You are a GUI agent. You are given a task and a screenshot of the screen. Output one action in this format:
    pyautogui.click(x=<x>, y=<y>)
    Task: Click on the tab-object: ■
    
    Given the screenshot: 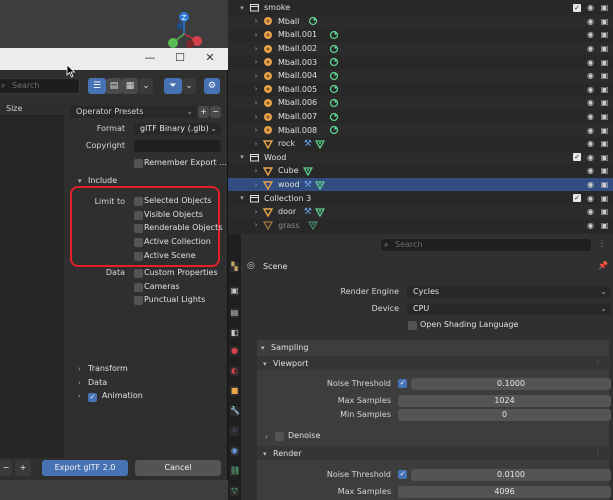 What is the action you would take?
    pyautogui.click(x=234, y=391)
    